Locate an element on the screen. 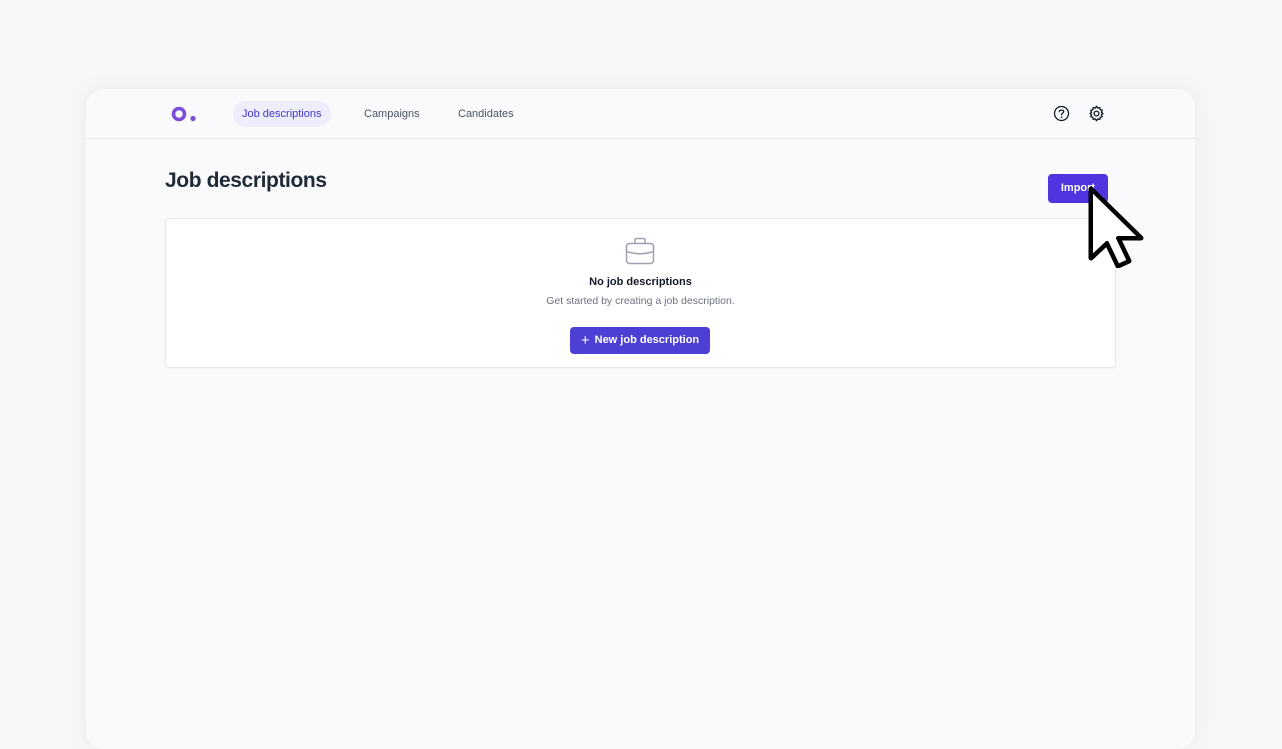 The image size is (1282, 749). empty-state-title: No job descriptions is located at coordinates (640, 282).